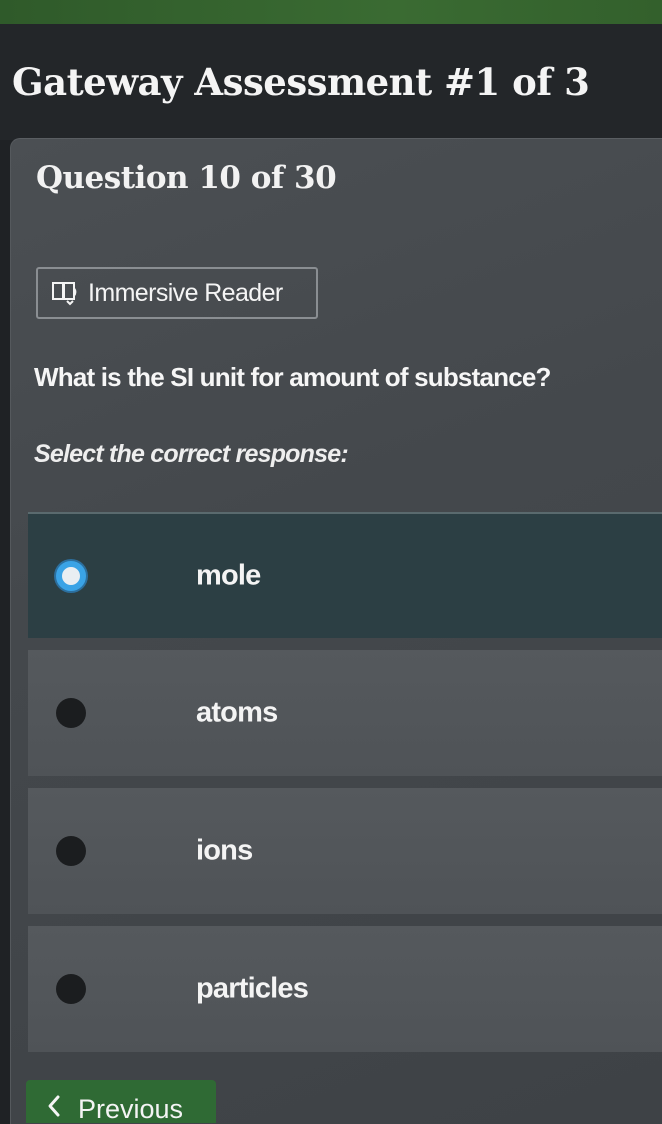 Image resolution: width=662 pixels, height=1124 pixels. Describe the element at coordinates (224, 850) in the screenshot. I see `answer-option-label: ions` at that location.